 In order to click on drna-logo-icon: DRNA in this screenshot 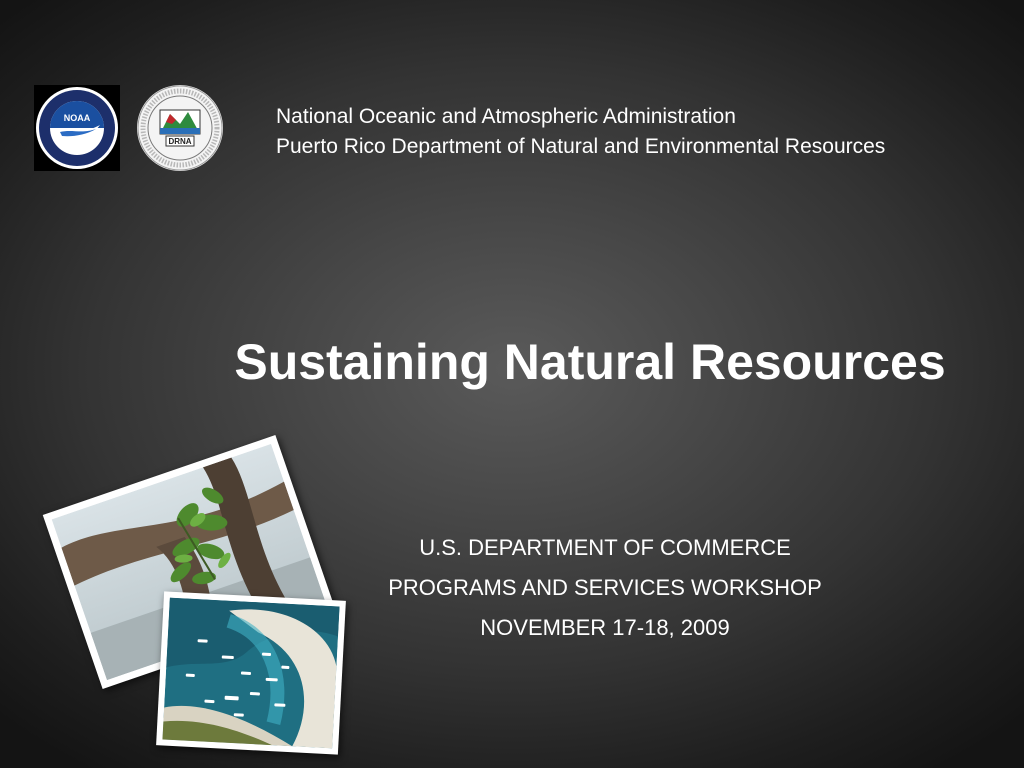, I will do `click(180, 128)`.